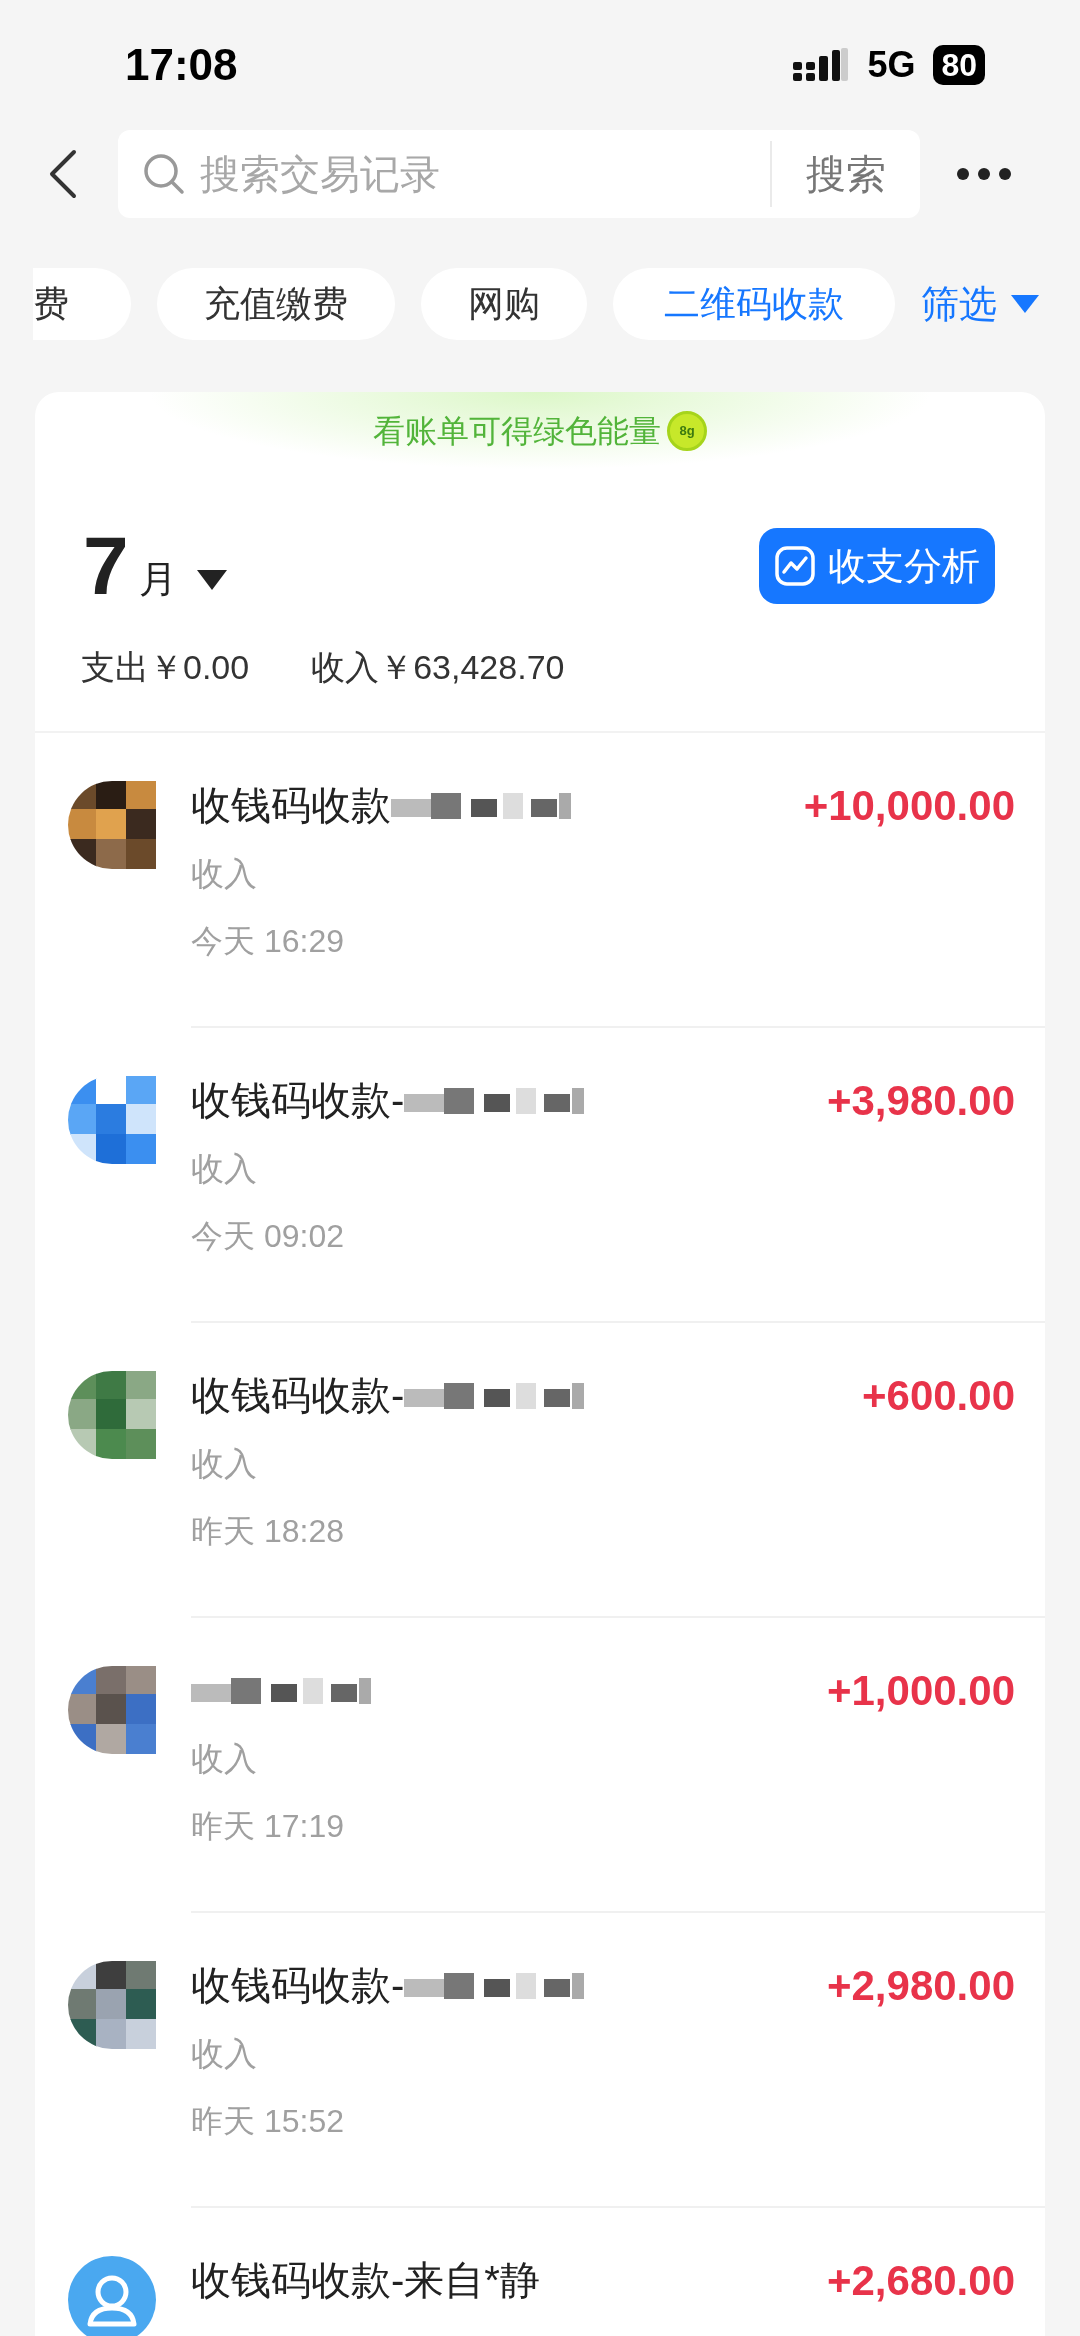 This screenshot has width=1080, height=2336. I want to click on transaction-time: 今天 16:29, so click(267, 941).